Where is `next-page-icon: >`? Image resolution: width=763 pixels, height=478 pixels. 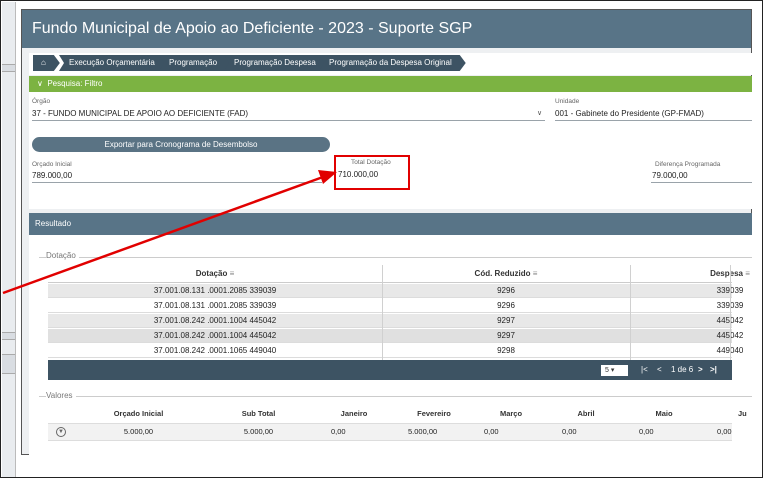 next-page-icon: > is located at coordinates (700, 370).